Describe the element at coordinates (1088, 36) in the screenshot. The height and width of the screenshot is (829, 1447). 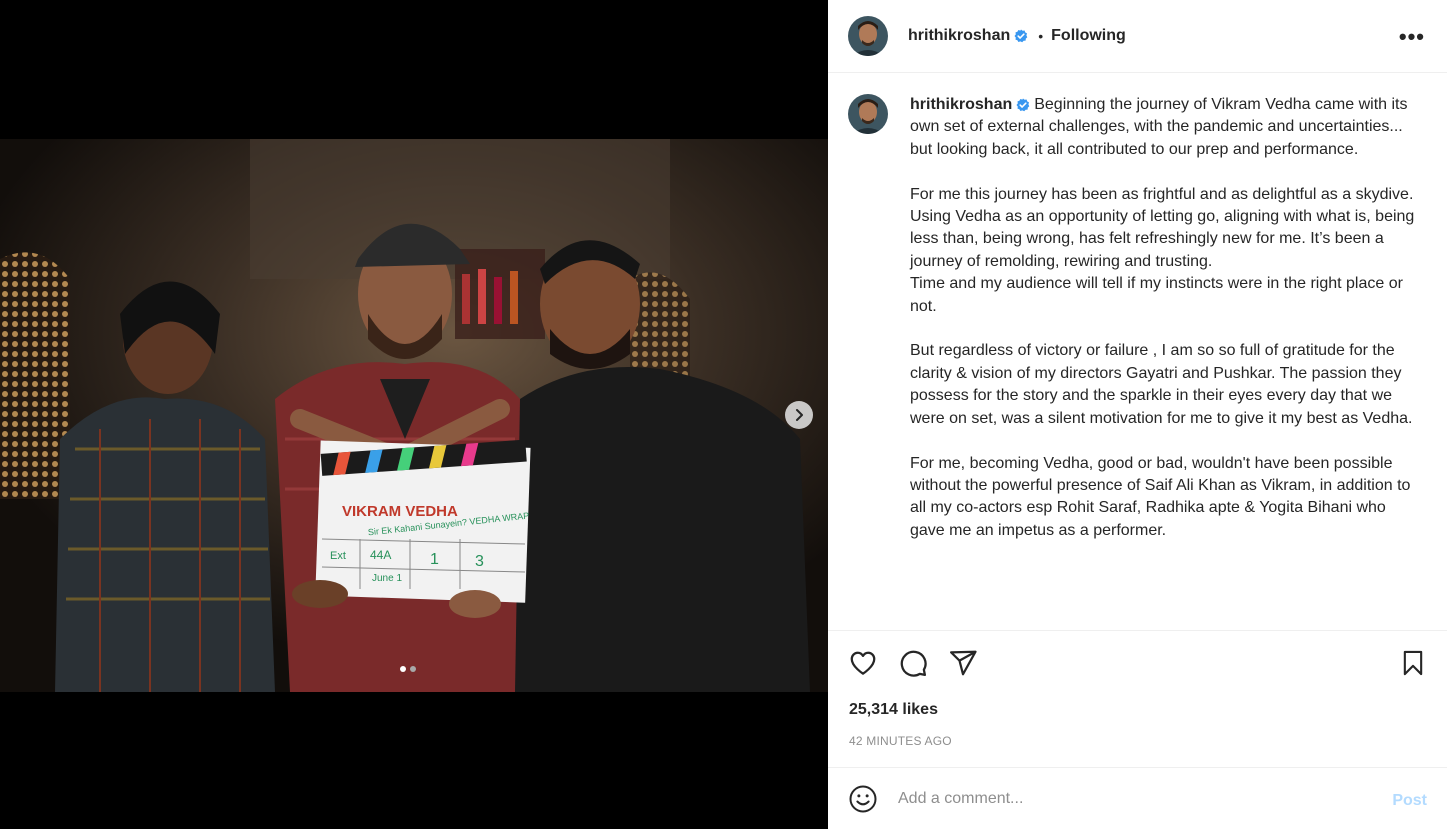
I see `following-button: Following` at that location.